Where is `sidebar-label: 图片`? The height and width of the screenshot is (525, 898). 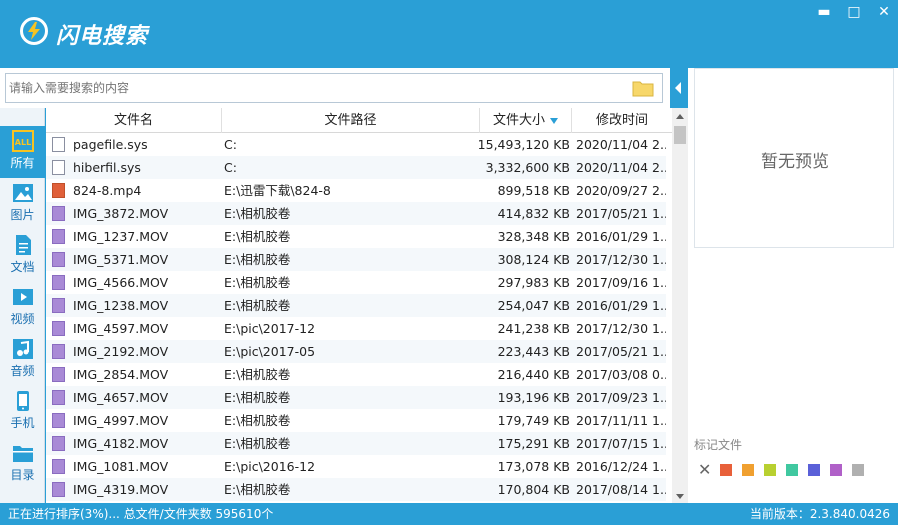
sidebar-label: 图片 is located at coordinates (22, 215).